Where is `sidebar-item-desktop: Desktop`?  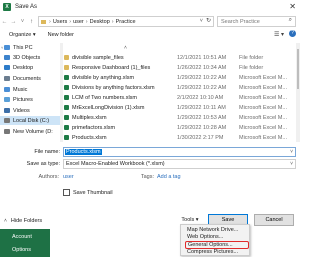
sidebar-item-desktop: Desktop is located at coordinates (31, 67).